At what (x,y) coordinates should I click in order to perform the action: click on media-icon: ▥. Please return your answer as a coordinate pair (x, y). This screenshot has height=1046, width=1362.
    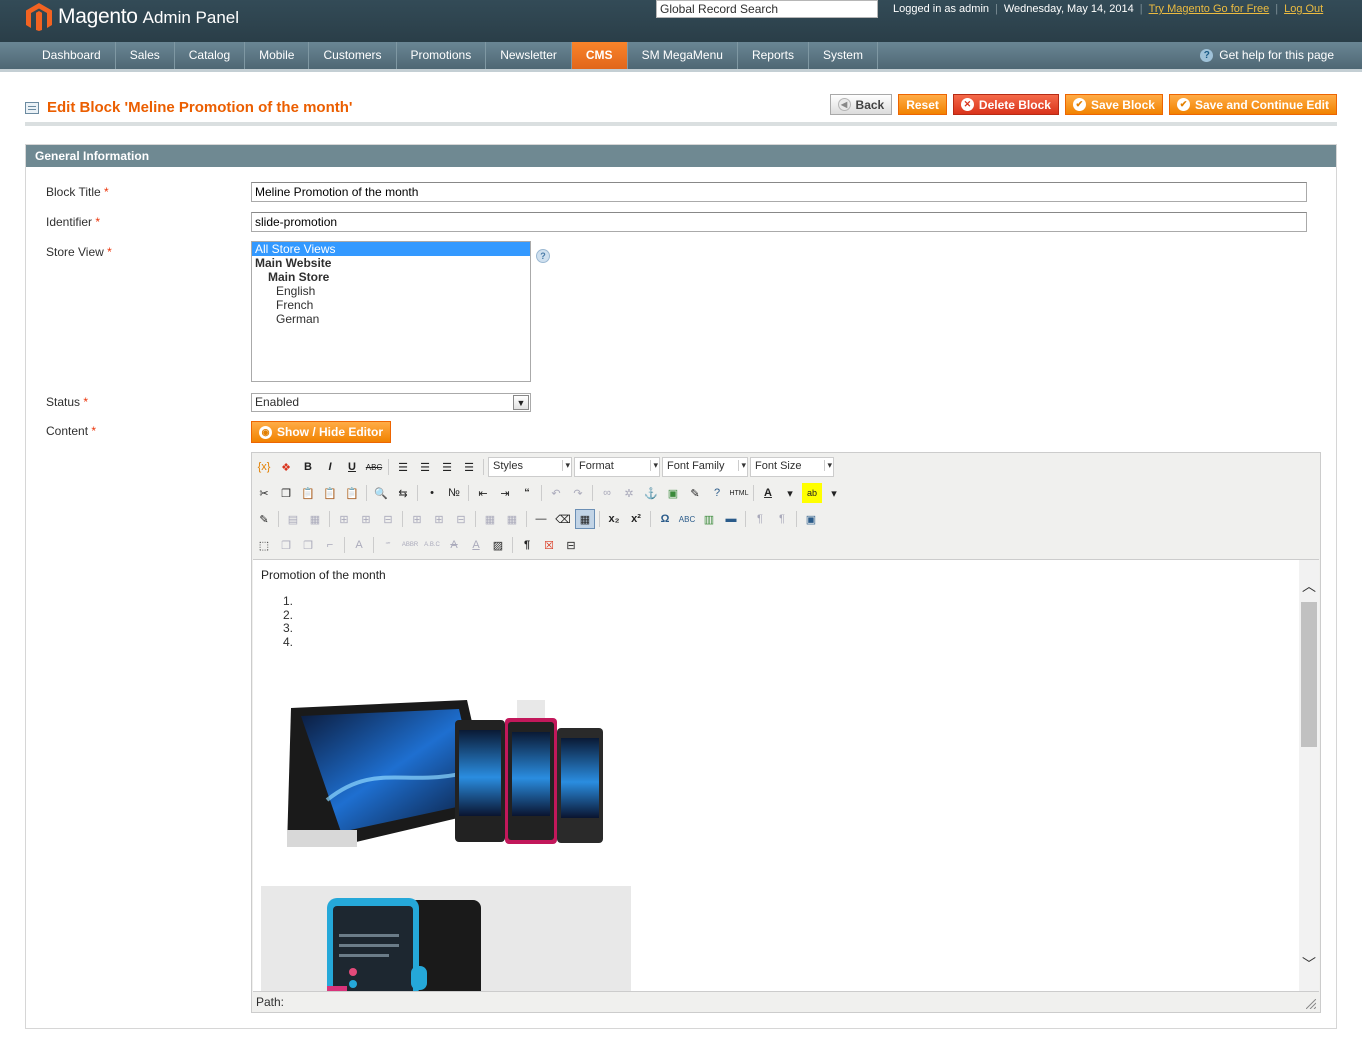
    Looking at the image, I should click on (709, 519).